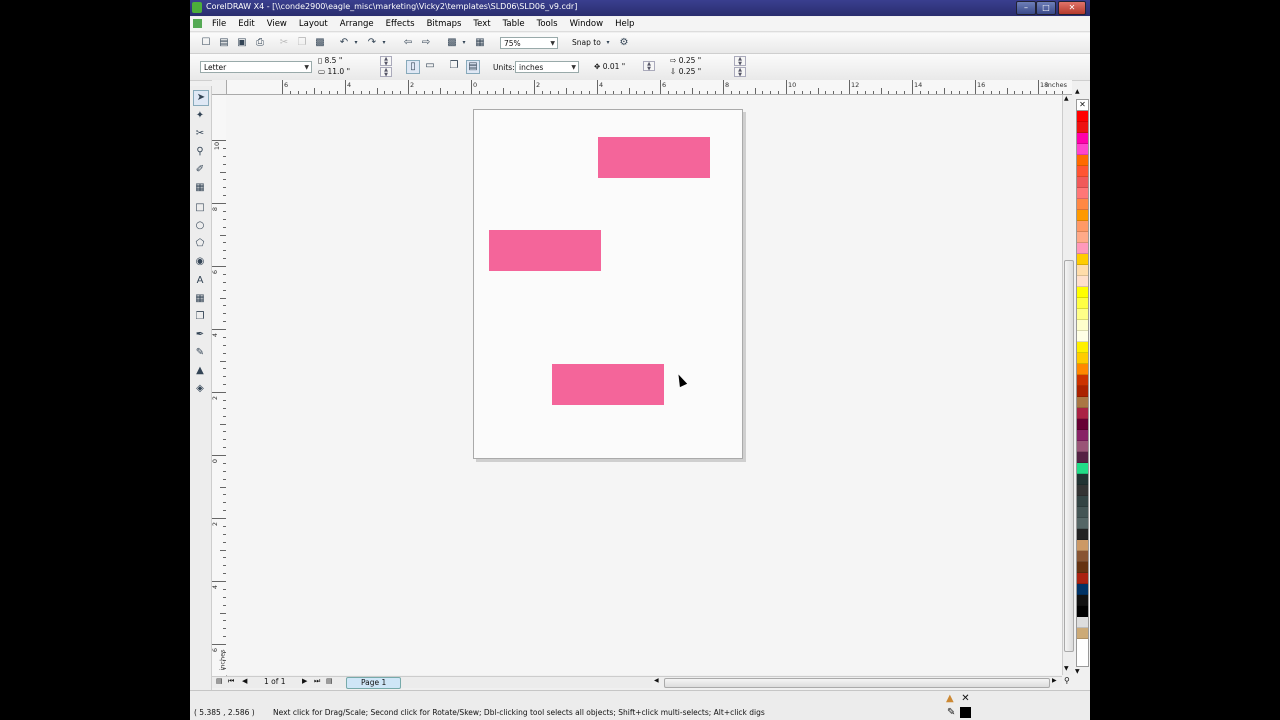 Image resolution: width=1280 pixels, height=720 pixels. I want to click on options-icon: ⚙, so click(624, 43).